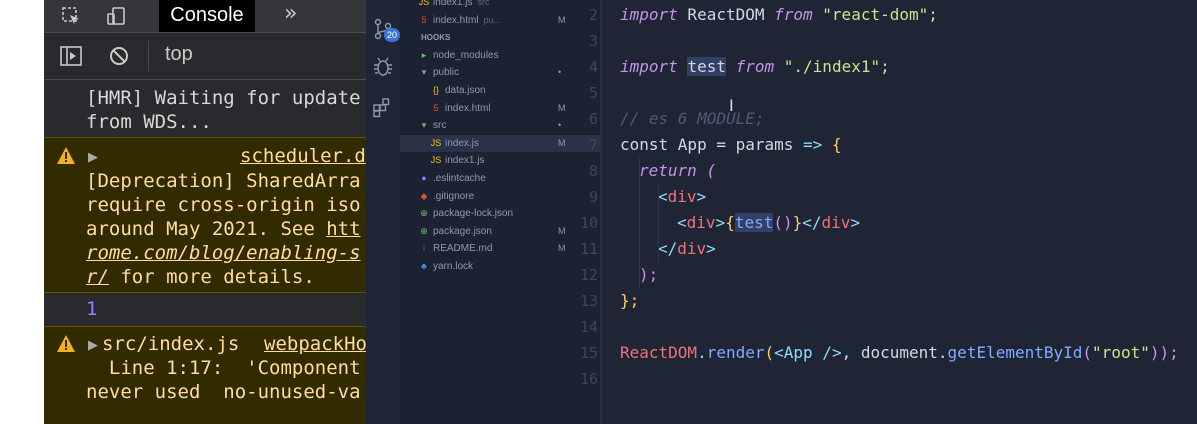 This screenshot has width=1197, height=424. I want to click on line-number: 4, so click(593, 67).